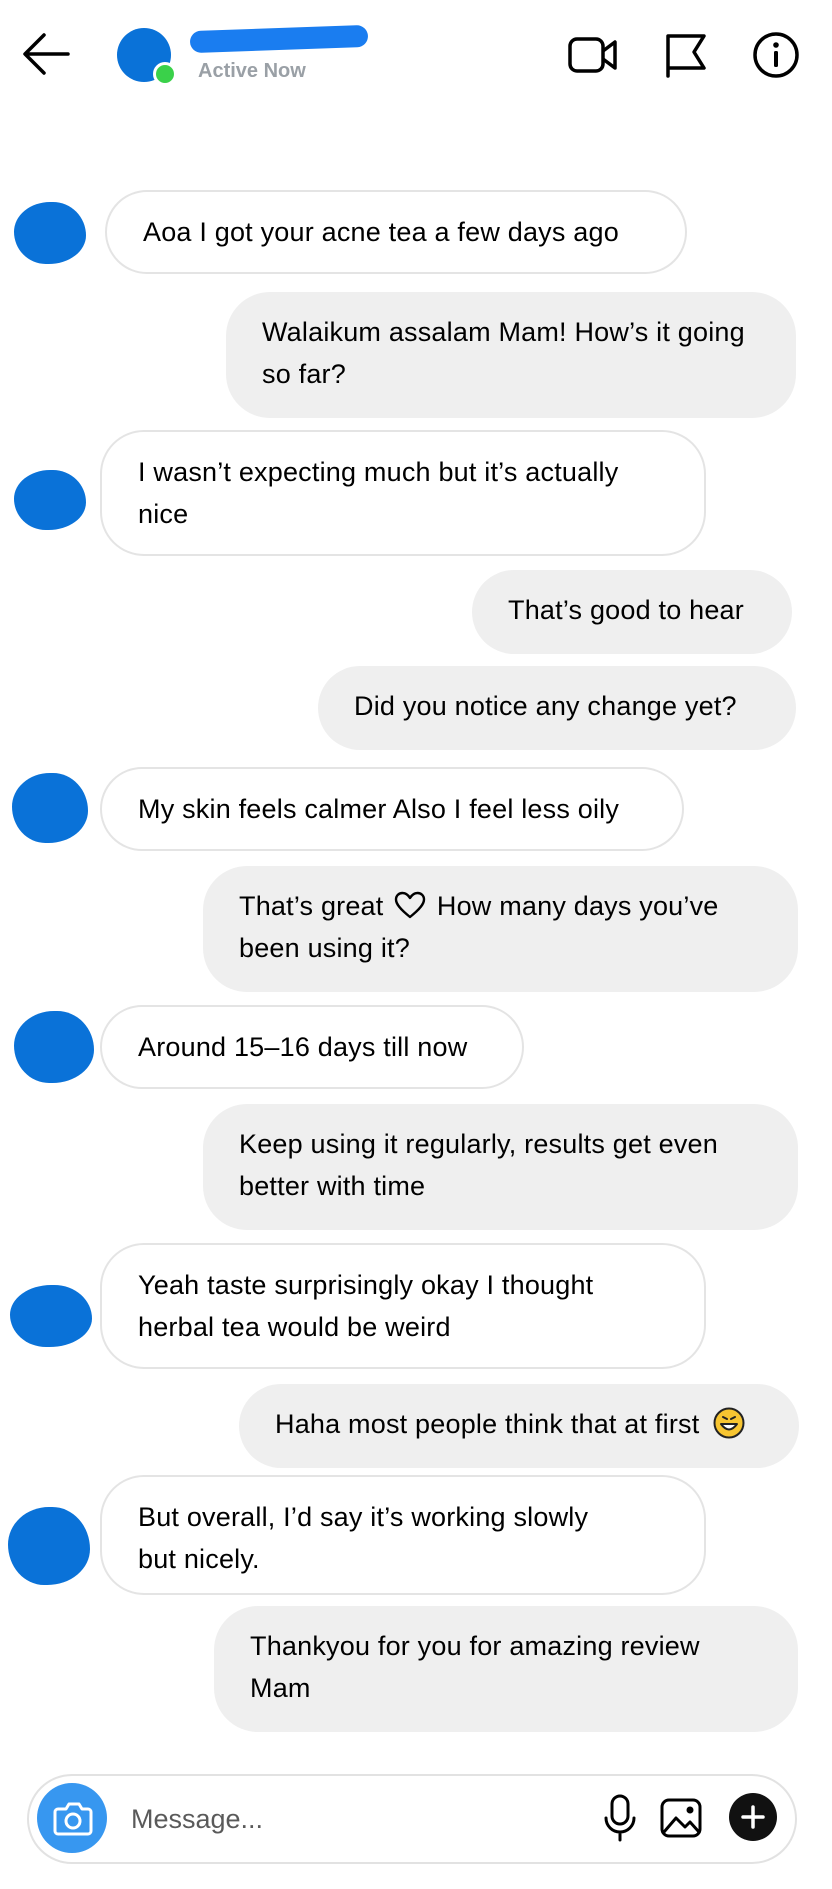 This screenshot has height=1889, width=832. I want to click on message-text: But overall, I’d say it’s working slowly, so click(363, 1517).